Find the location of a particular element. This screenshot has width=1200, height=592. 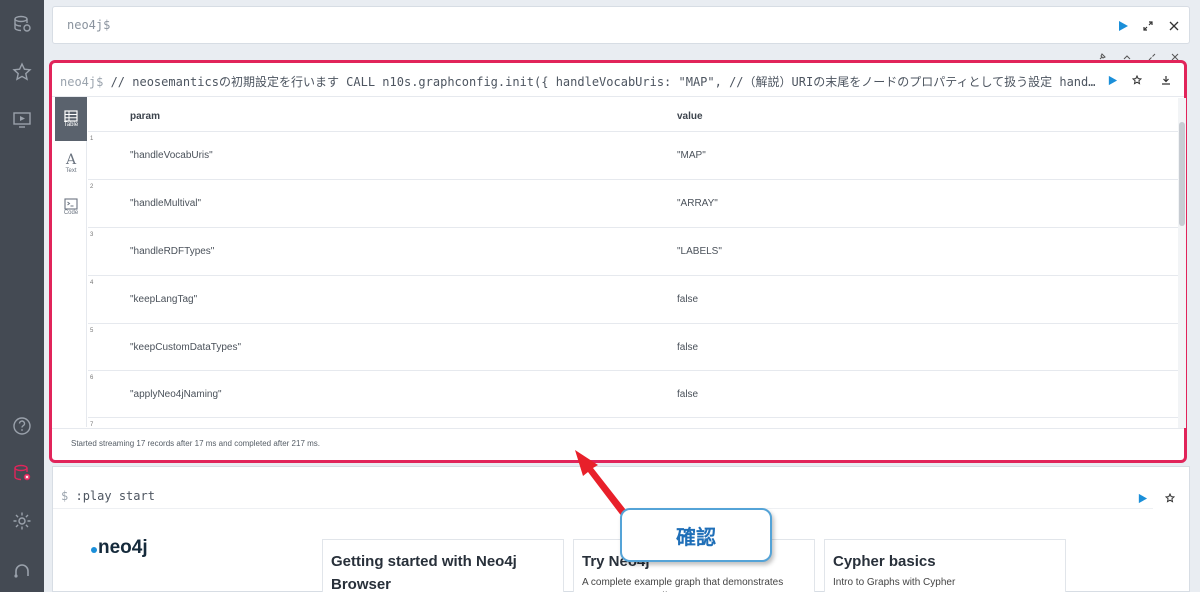

cell-param: "handleMultival" is located at coordinates (166, 203).